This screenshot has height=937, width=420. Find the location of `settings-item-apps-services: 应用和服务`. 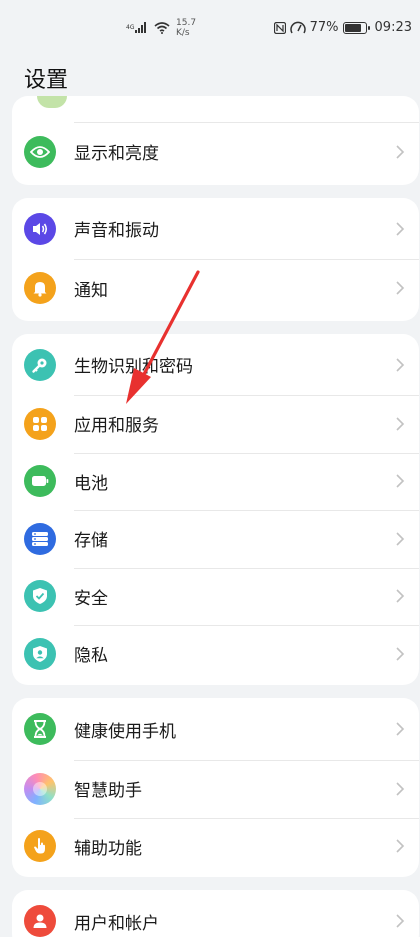

settings-item-apps-services: 应用和服务 is located at coordinates (215, 424).